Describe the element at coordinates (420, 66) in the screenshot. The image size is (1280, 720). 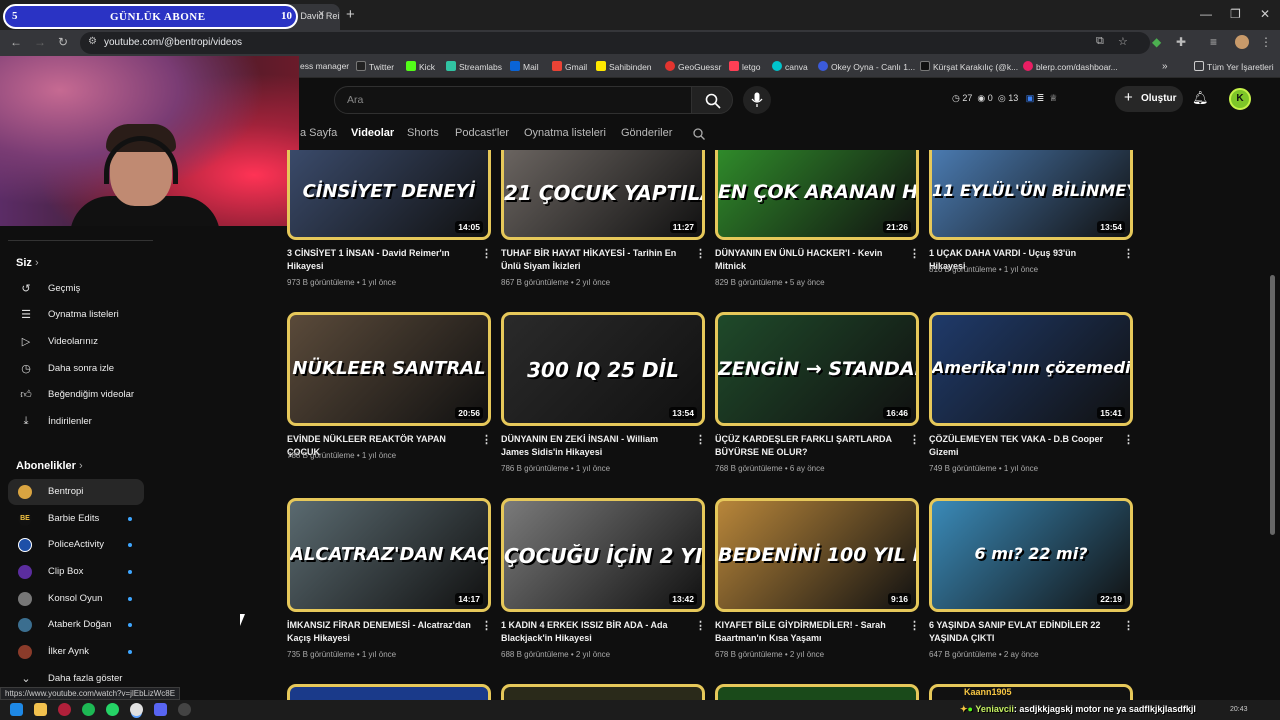
I see `bookmark-item: Kick` at that location.